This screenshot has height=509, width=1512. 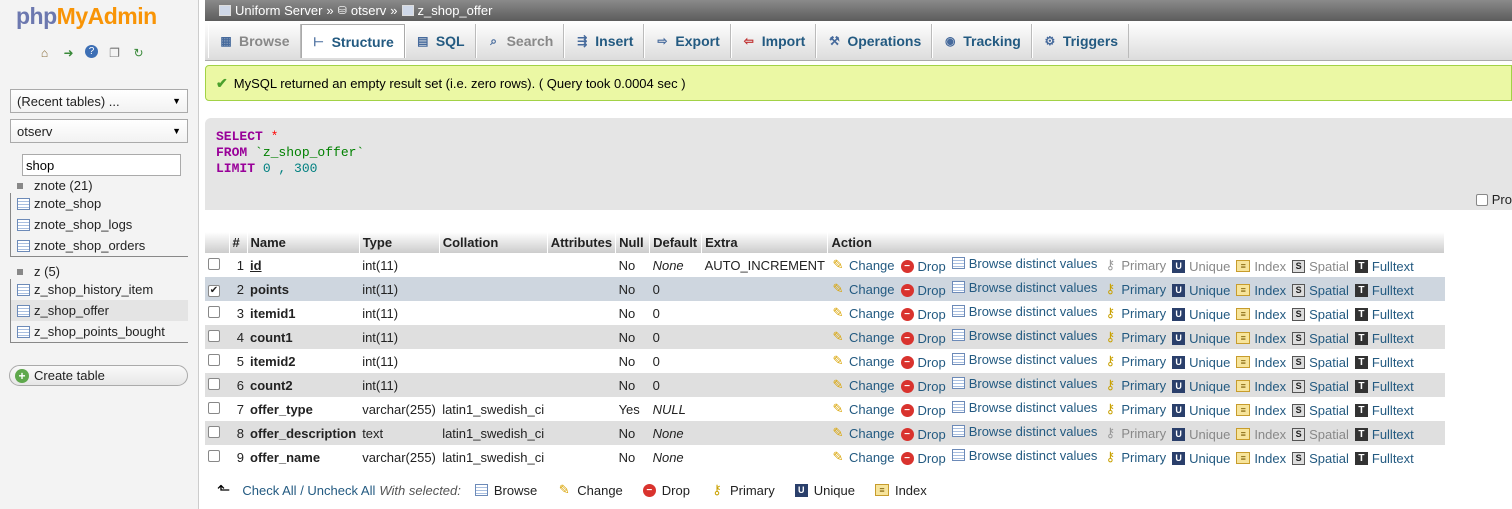 I want to click on column-header: Type, so click(x=399, y=242).